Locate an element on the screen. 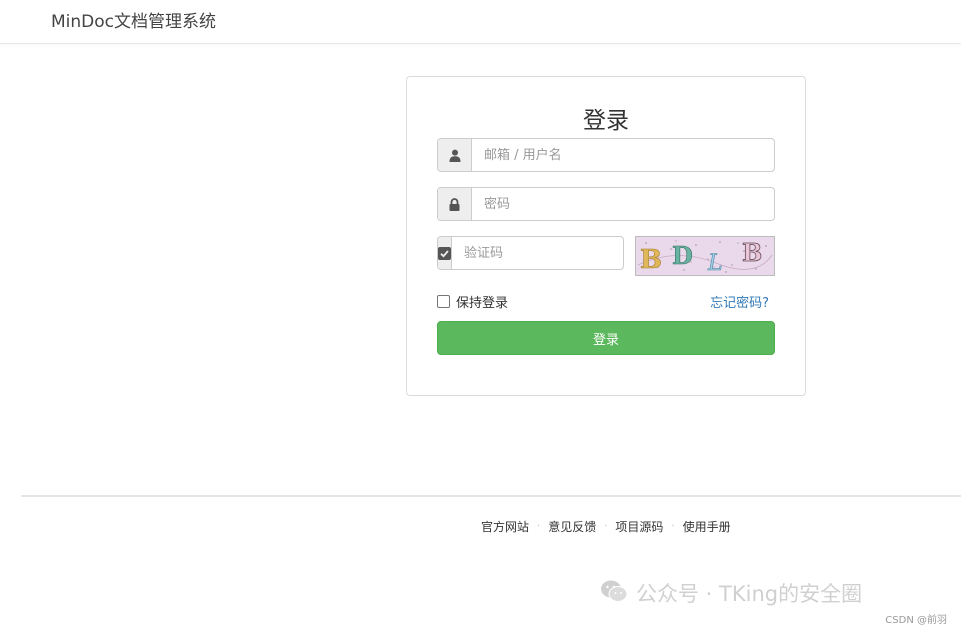 This screenshot has width=961, height=633. login-button: 登录 is located at coordinates (606, 338).